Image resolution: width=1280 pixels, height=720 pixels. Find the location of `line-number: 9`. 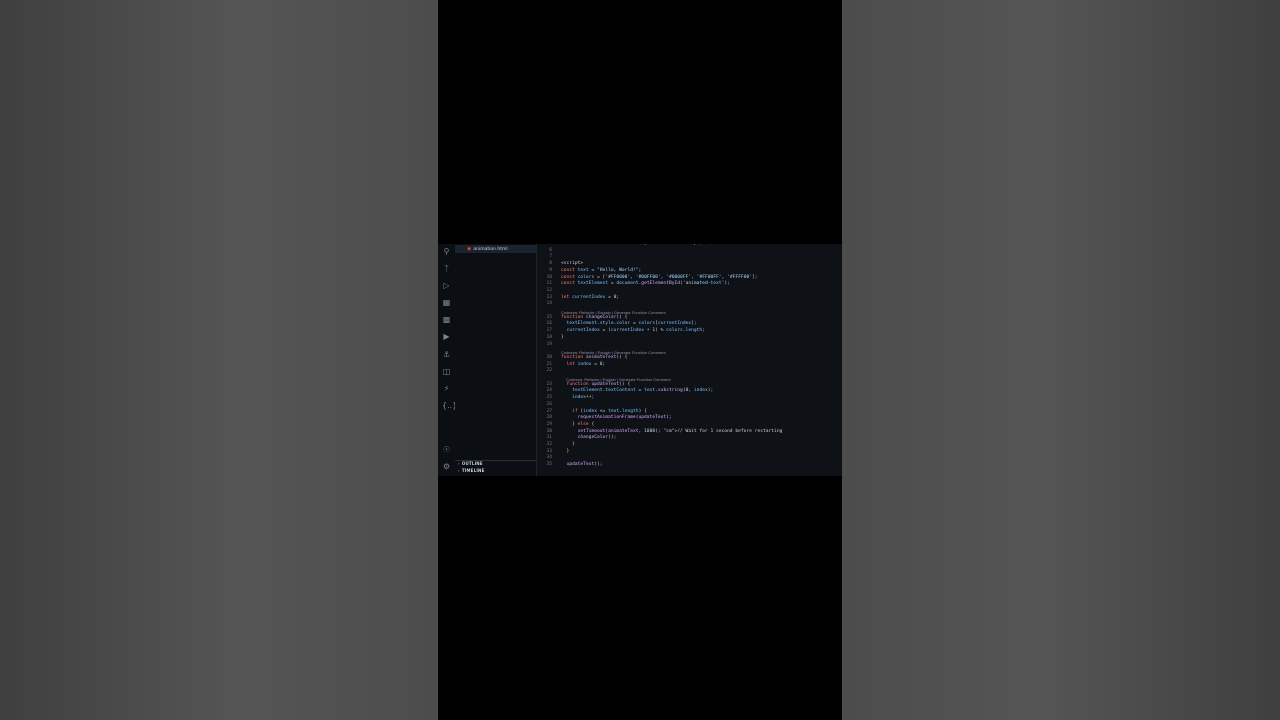

line-number: 9 is located at coordinates (550, 270).